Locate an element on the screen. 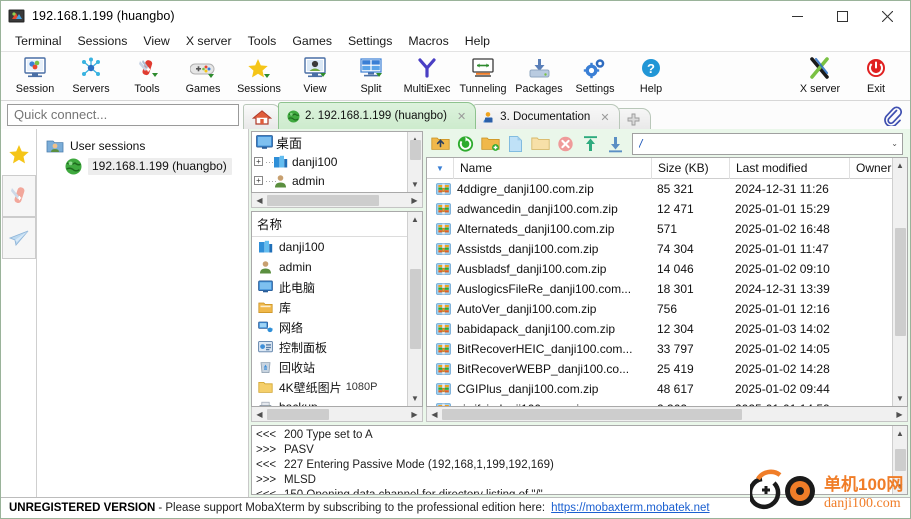 This screenshot has width=911, height=519. sidebar-user-sessions-root: User sessions is located at coordinates (142, 145).